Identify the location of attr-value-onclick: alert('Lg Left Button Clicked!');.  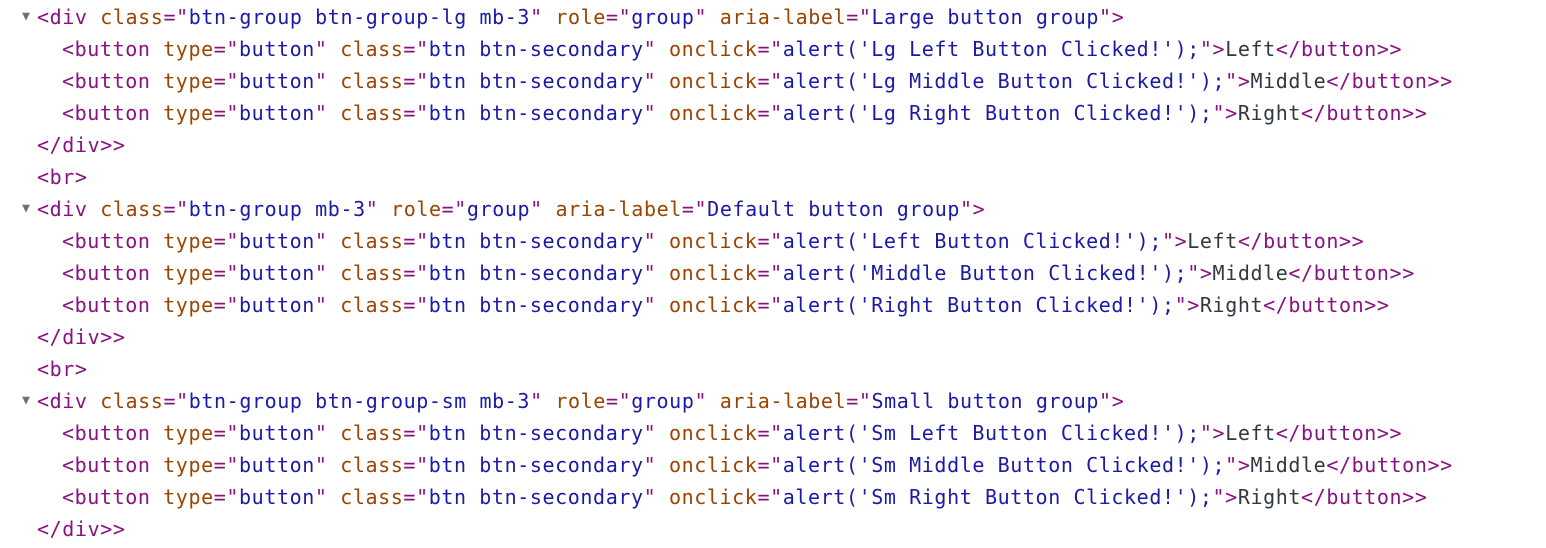
(991, 49).